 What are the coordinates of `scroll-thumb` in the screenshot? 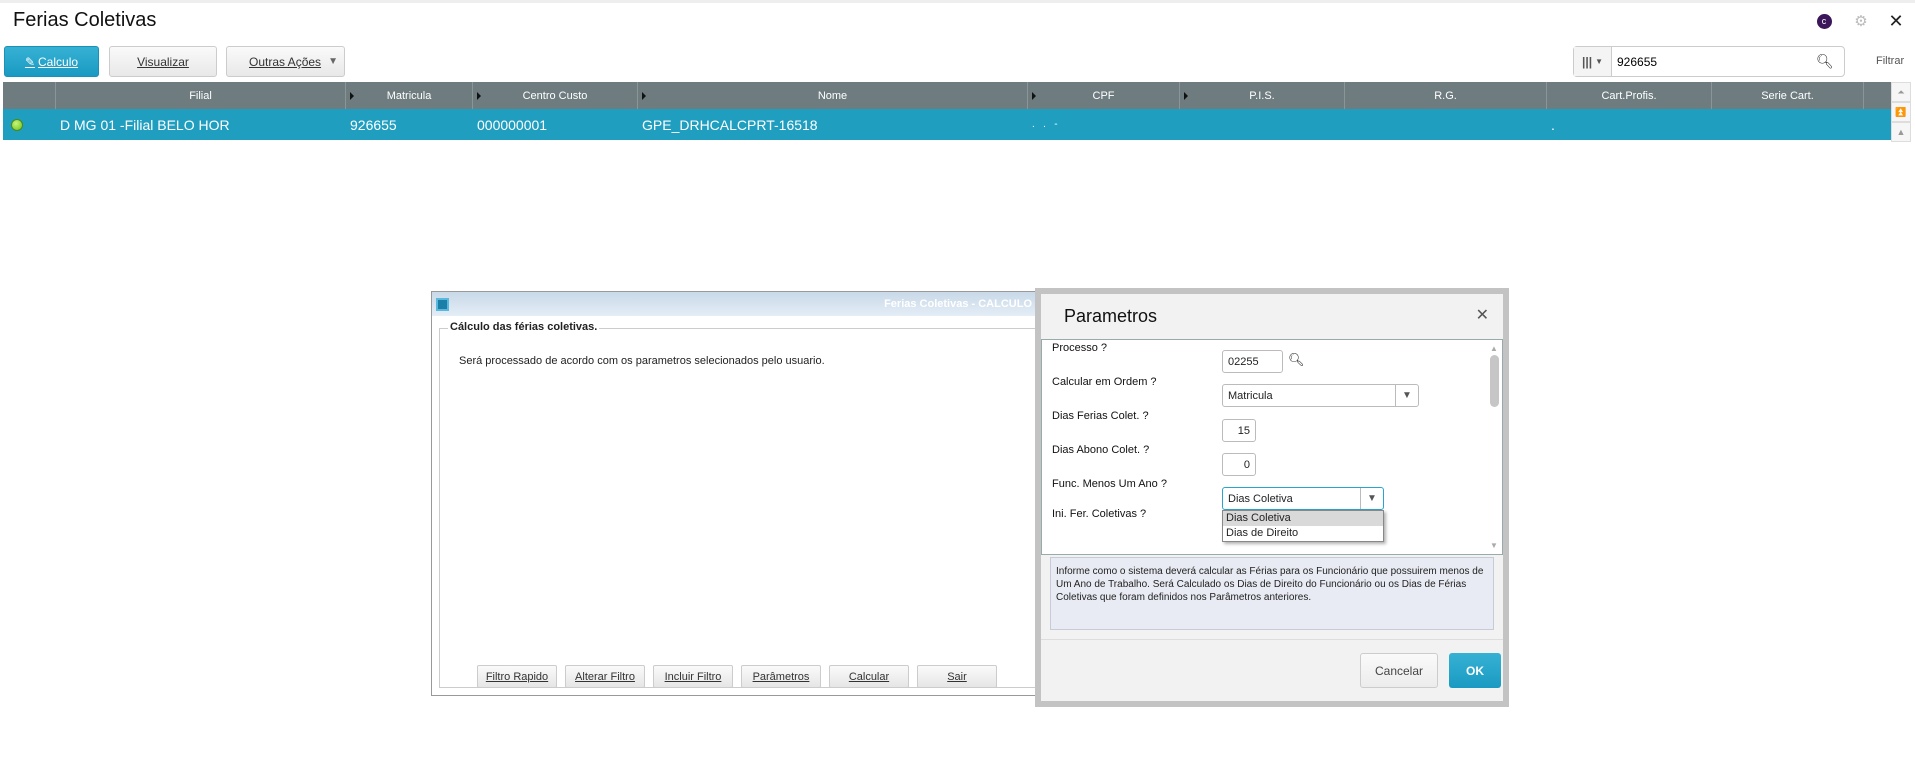 It's located at (1494, 381).